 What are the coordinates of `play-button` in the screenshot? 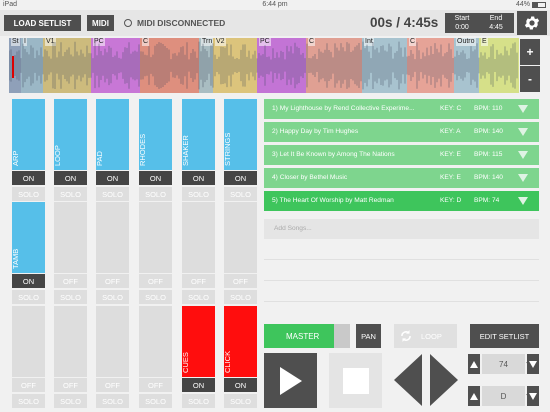 It's located at (290, 380).